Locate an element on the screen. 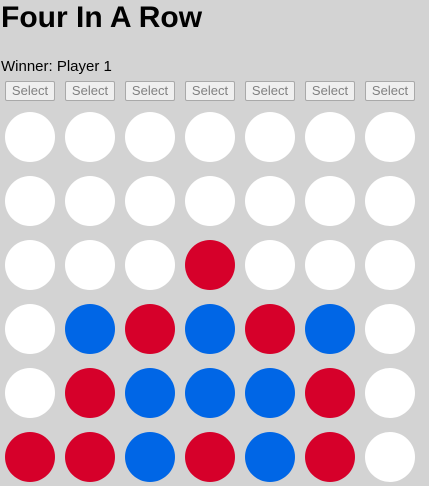  board-cell-r5-c2 is located at coordinates (90, 393).